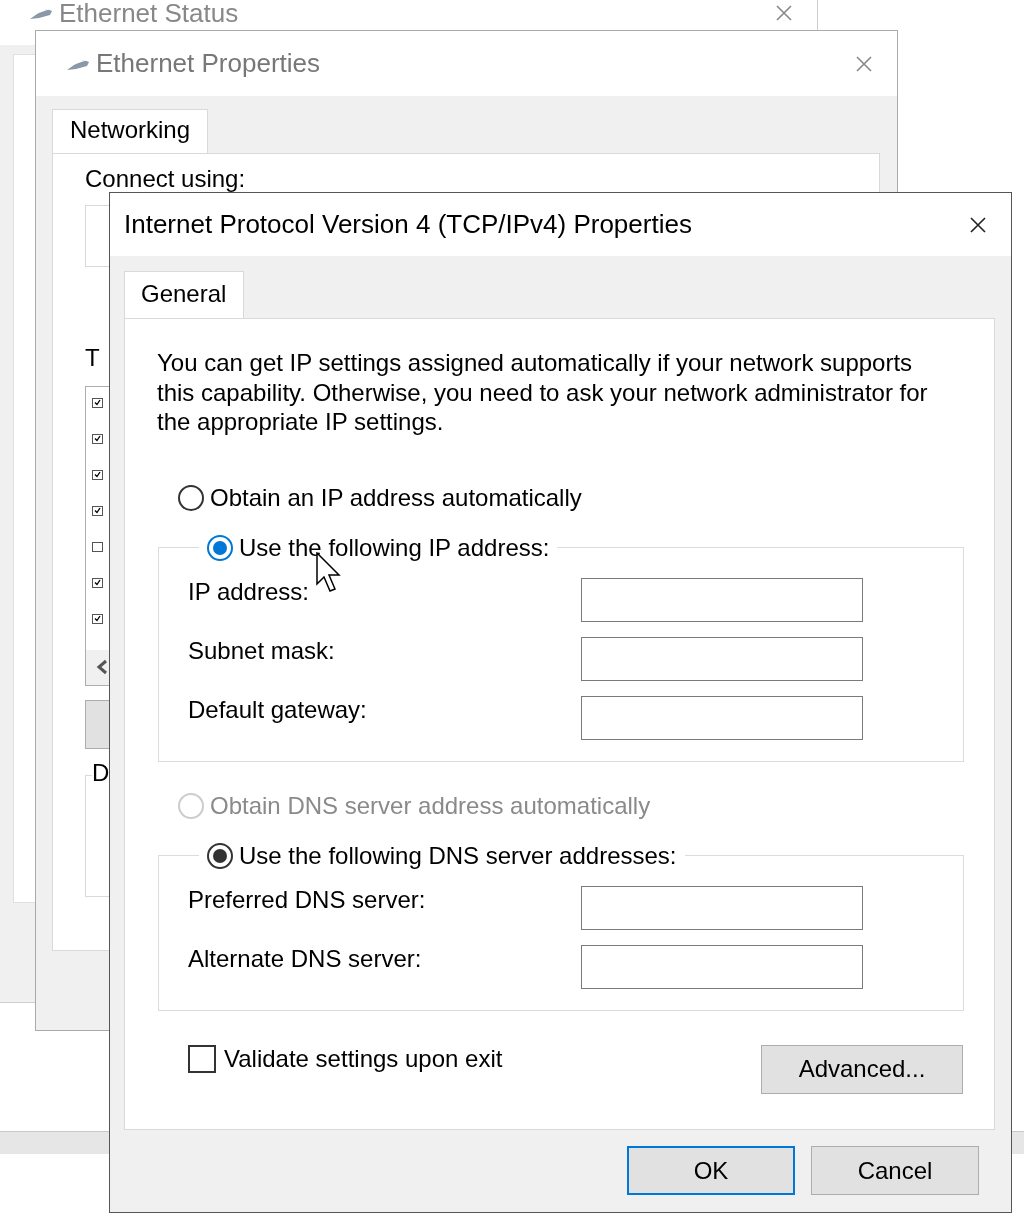 This screenshot has width=1024, height=1232. Describe the element at coordinates (277, 709) in the screenshot. I see `field-label: Default gateway:` at that location.